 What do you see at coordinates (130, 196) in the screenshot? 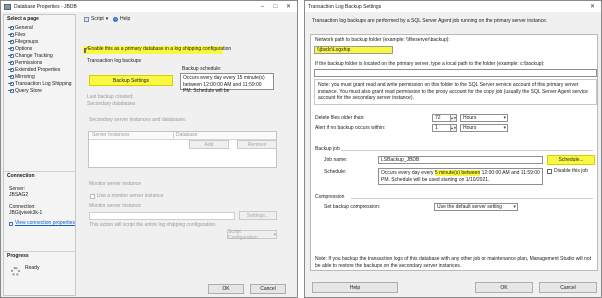
I see `use-monitor-label: Use a monitor server instance` at bounding box center [130, 196].